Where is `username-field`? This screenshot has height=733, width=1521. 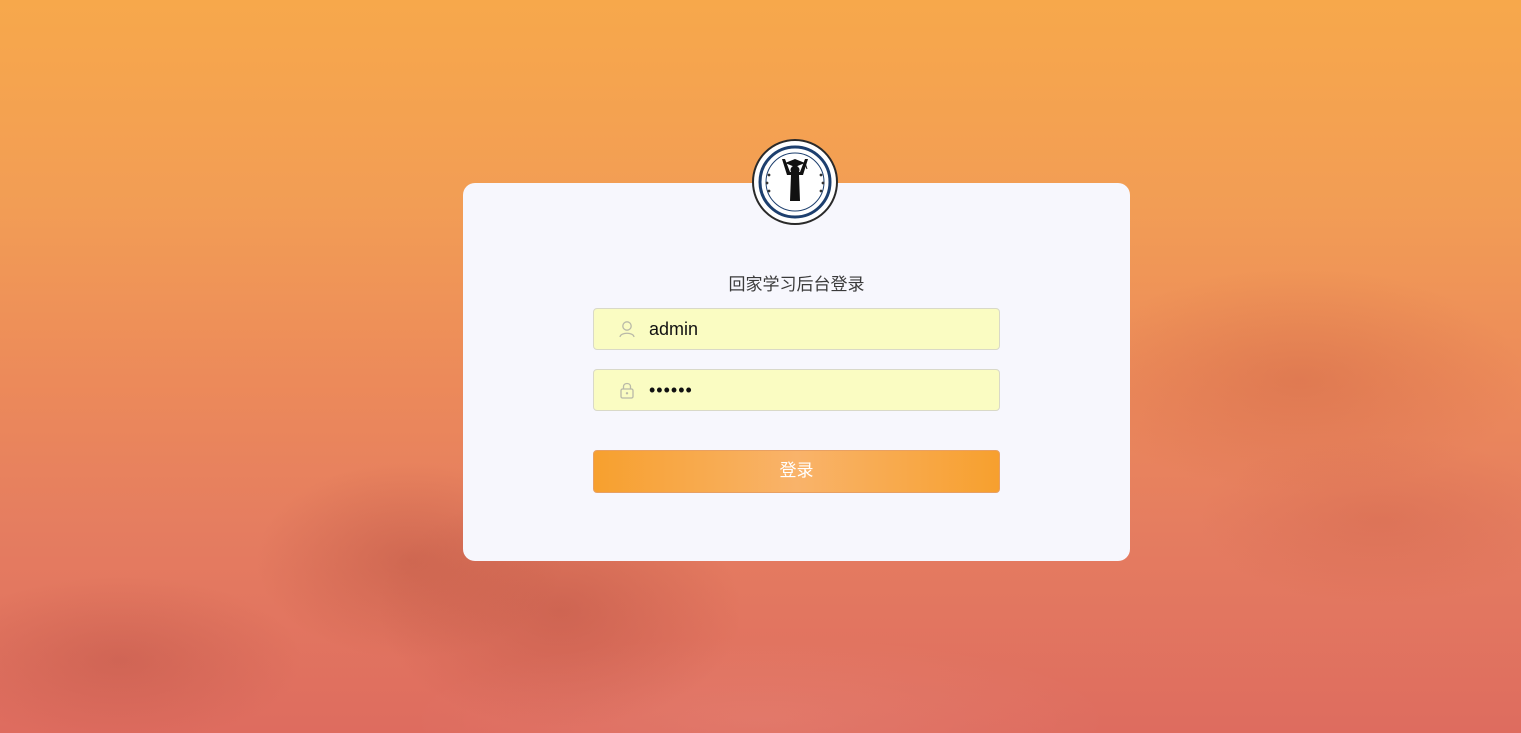
username-field is located at coordinates (796, 329).